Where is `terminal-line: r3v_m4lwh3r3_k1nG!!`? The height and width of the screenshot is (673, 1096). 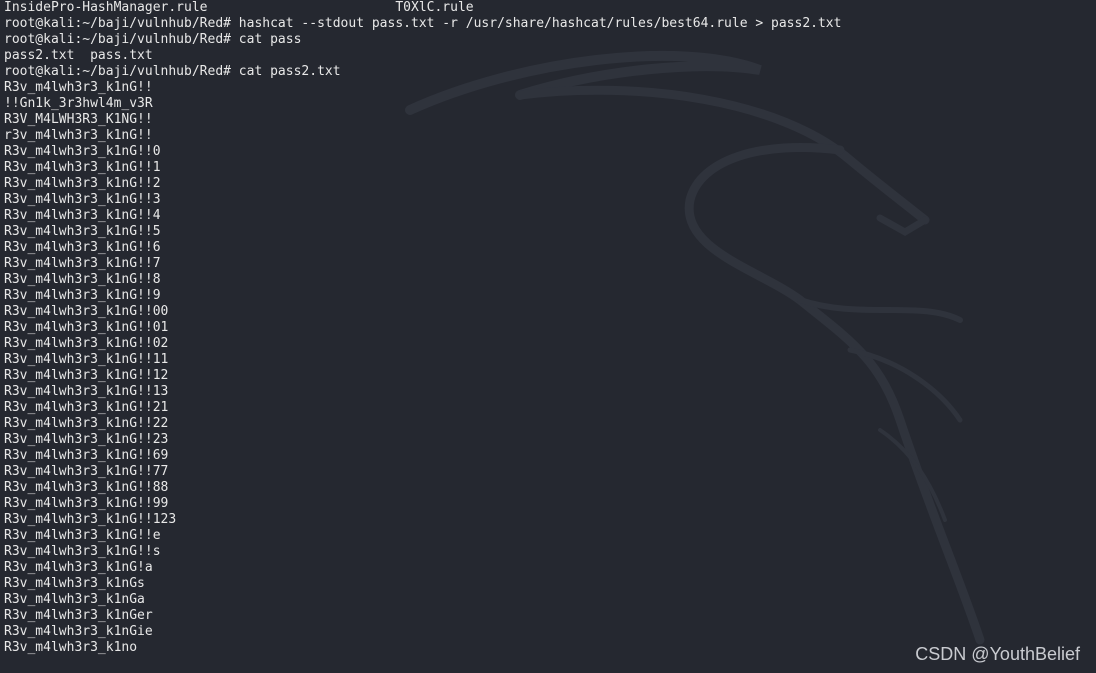
terminal-line: r3v_m4lwh3r3_k1nG!! is located at coordinates (78, 135).